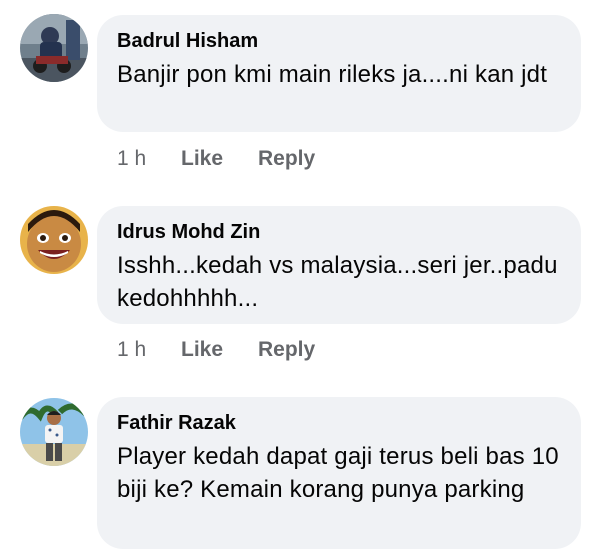 This screenshot has height=554, width=600. Describe the element at coordinates (339, 41) in the screenshot. I see `comment-author: Badrul Hisham` at that location.